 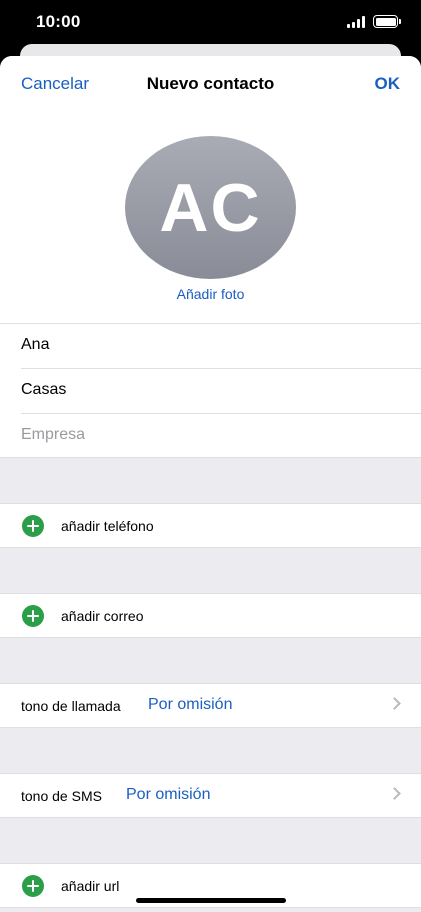 I want to click on first-name-value: Ana, so click(x=211, y=345).